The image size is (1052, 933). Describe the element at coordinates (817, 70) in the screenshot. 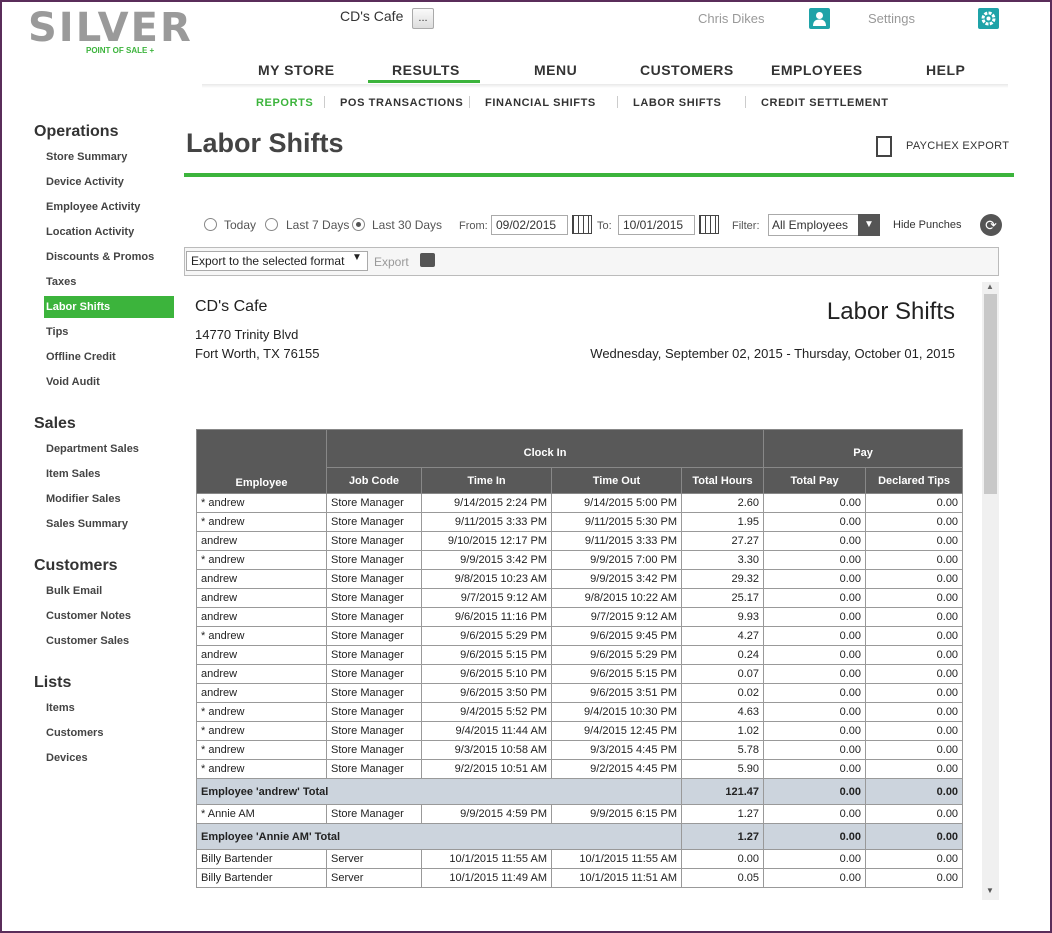

I see `nav-employees: EMPLOYEES` at that location.